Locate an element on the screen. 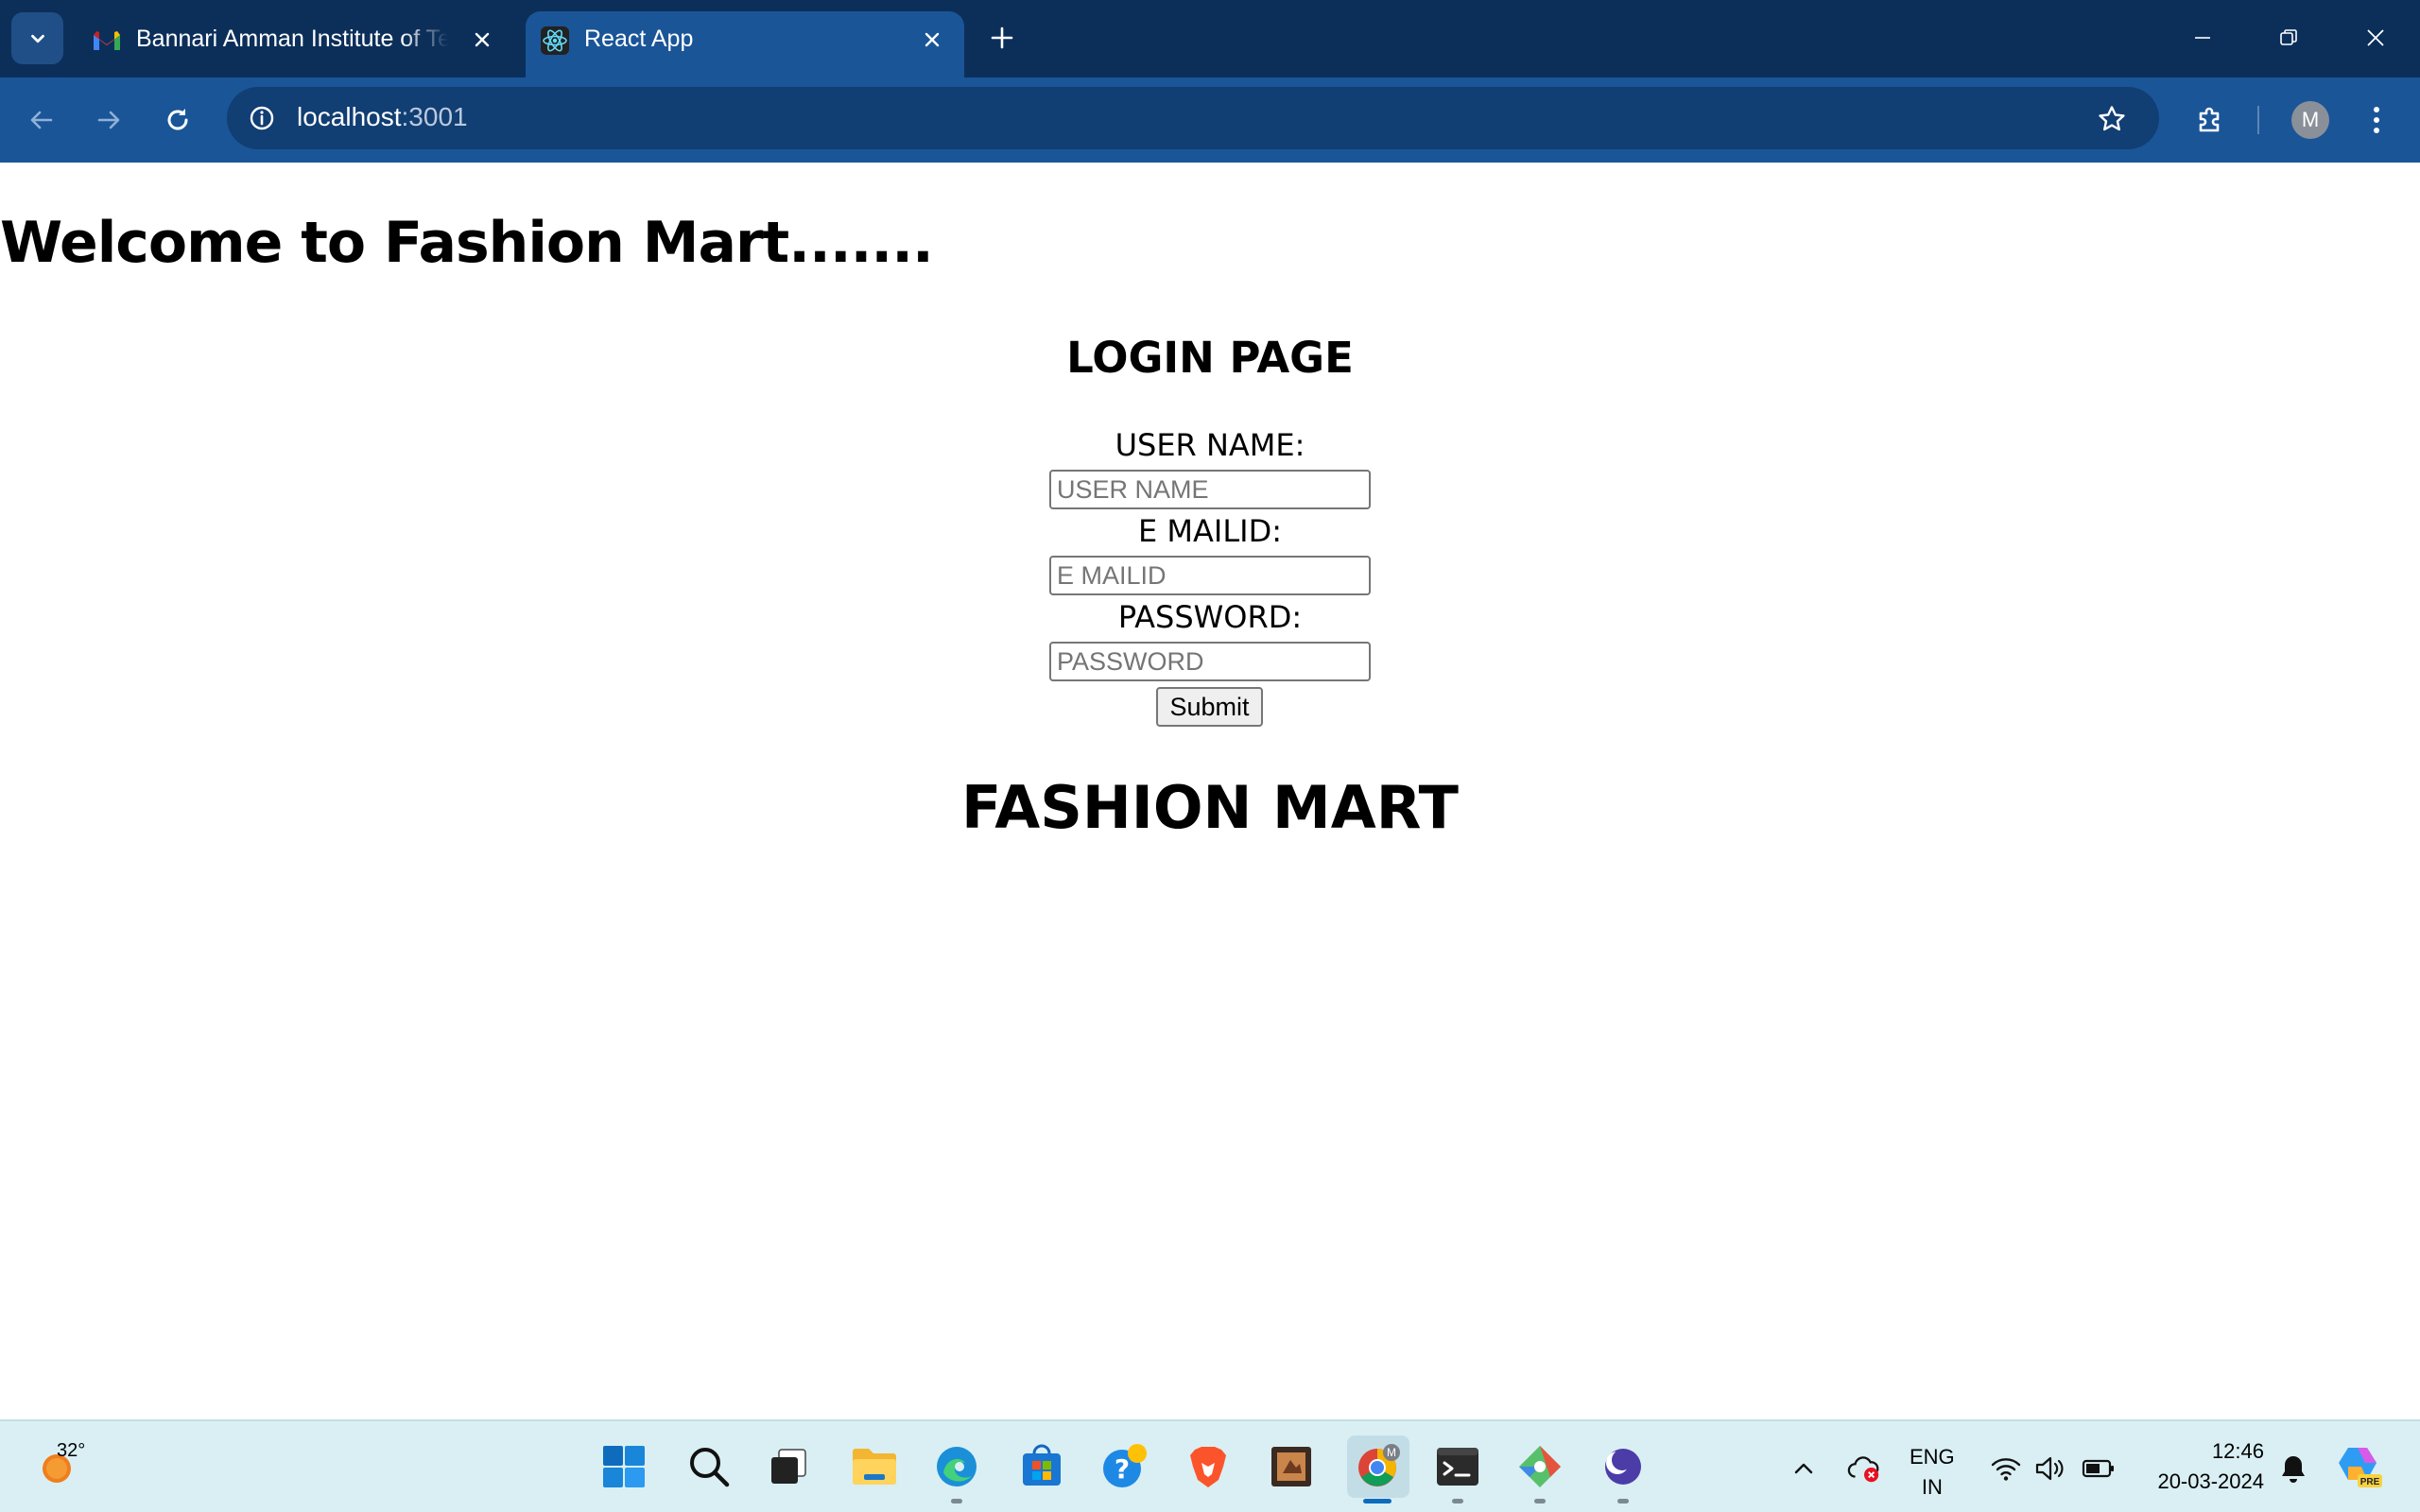  restore-button is located at coordinates (2288, 38).